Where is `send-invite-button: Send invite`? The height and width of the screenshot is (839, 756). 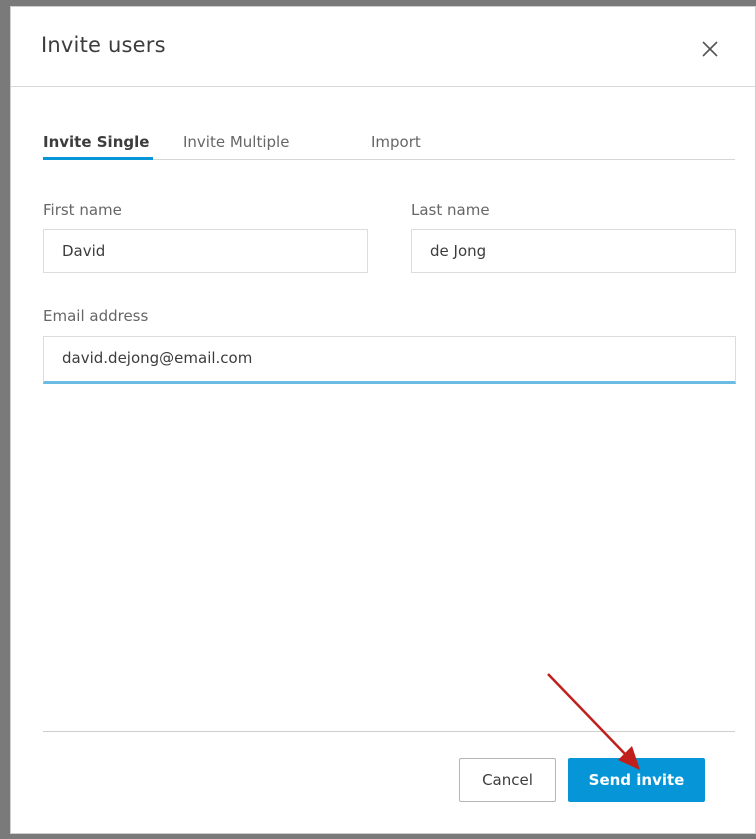
send-invite-button: Send invite is located at coordinates (636, 780).